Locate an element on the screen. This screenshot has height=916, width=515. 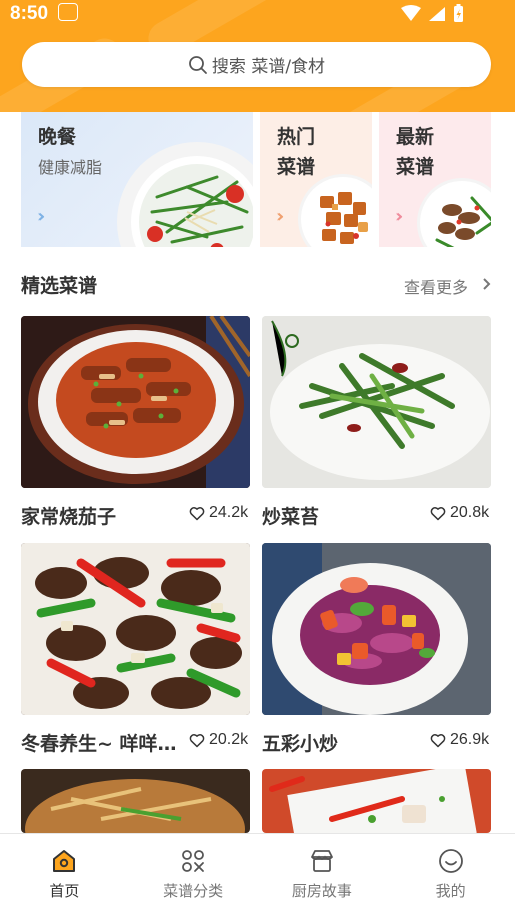
recipe-likes: 24.2k is located at coordinates (218, 513).